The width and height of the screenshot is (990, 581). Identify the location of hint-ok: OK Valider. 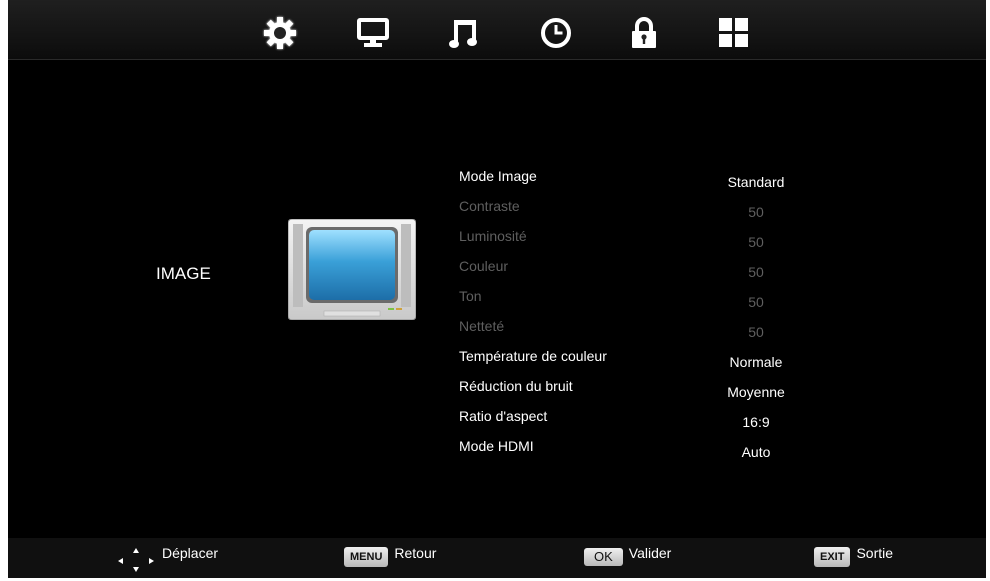
(627, 558).